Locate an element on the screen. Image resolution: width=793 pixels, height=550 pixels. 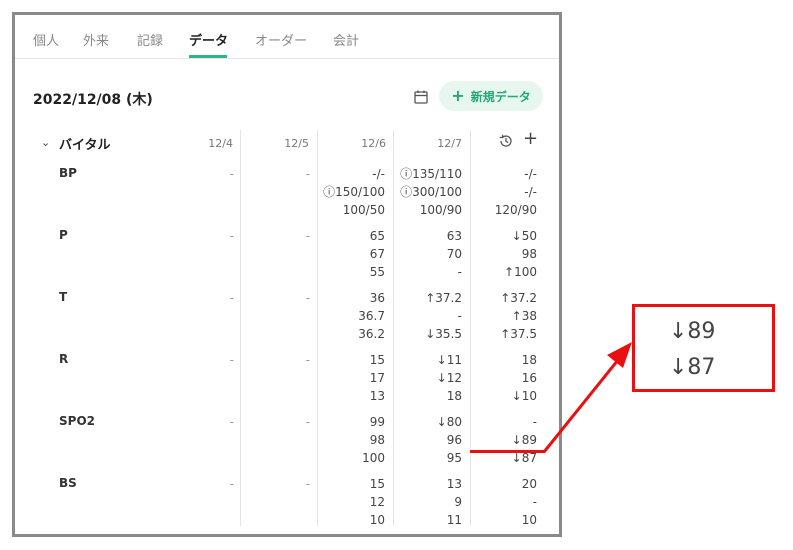
tab-personal: 個人 is located at coordinates (46, 39).